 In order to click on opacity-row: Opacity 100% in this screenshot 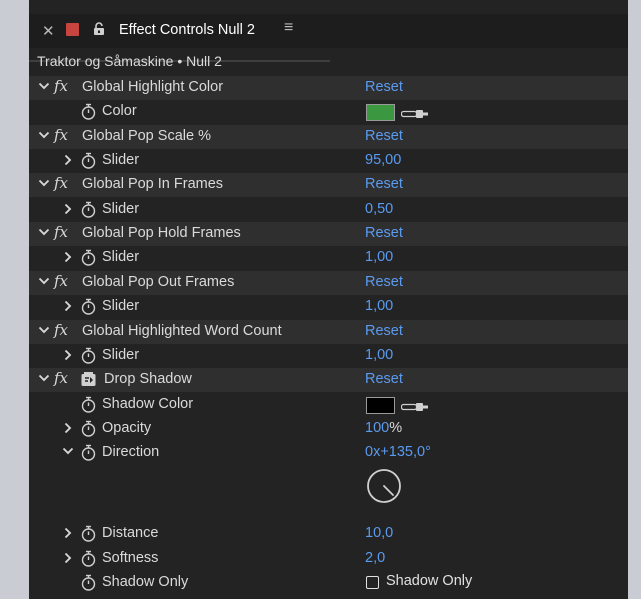, I will do `click(328, 429)`.